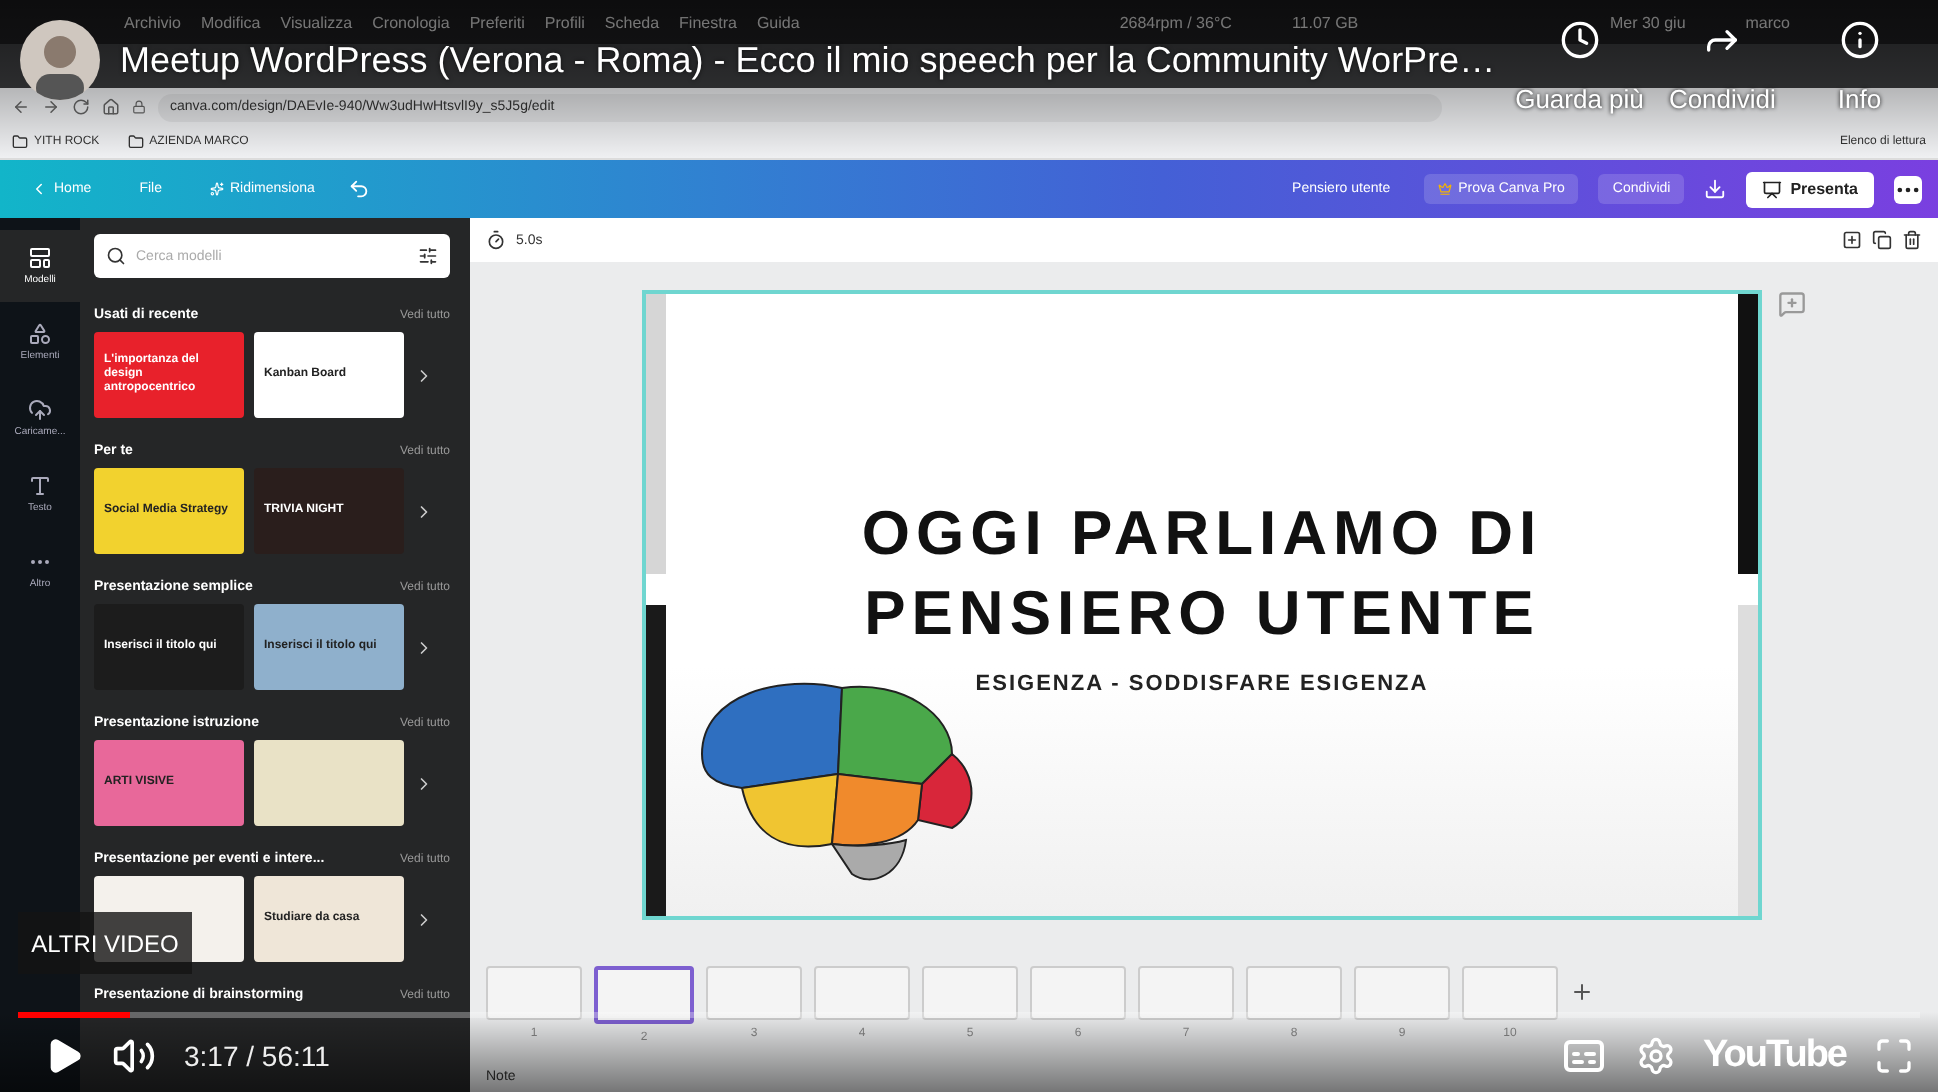  I want to click on add-page-icon, so click(1852, 240).